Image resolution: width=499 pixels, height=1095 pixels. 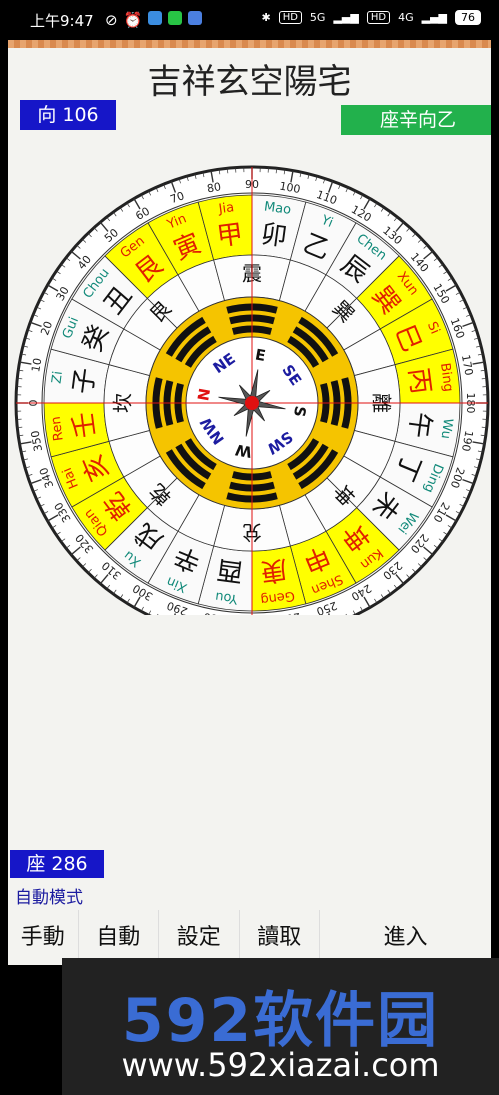 I want to click on watermark-url: www.592xiazai.com, so click(x=280, y=1065).